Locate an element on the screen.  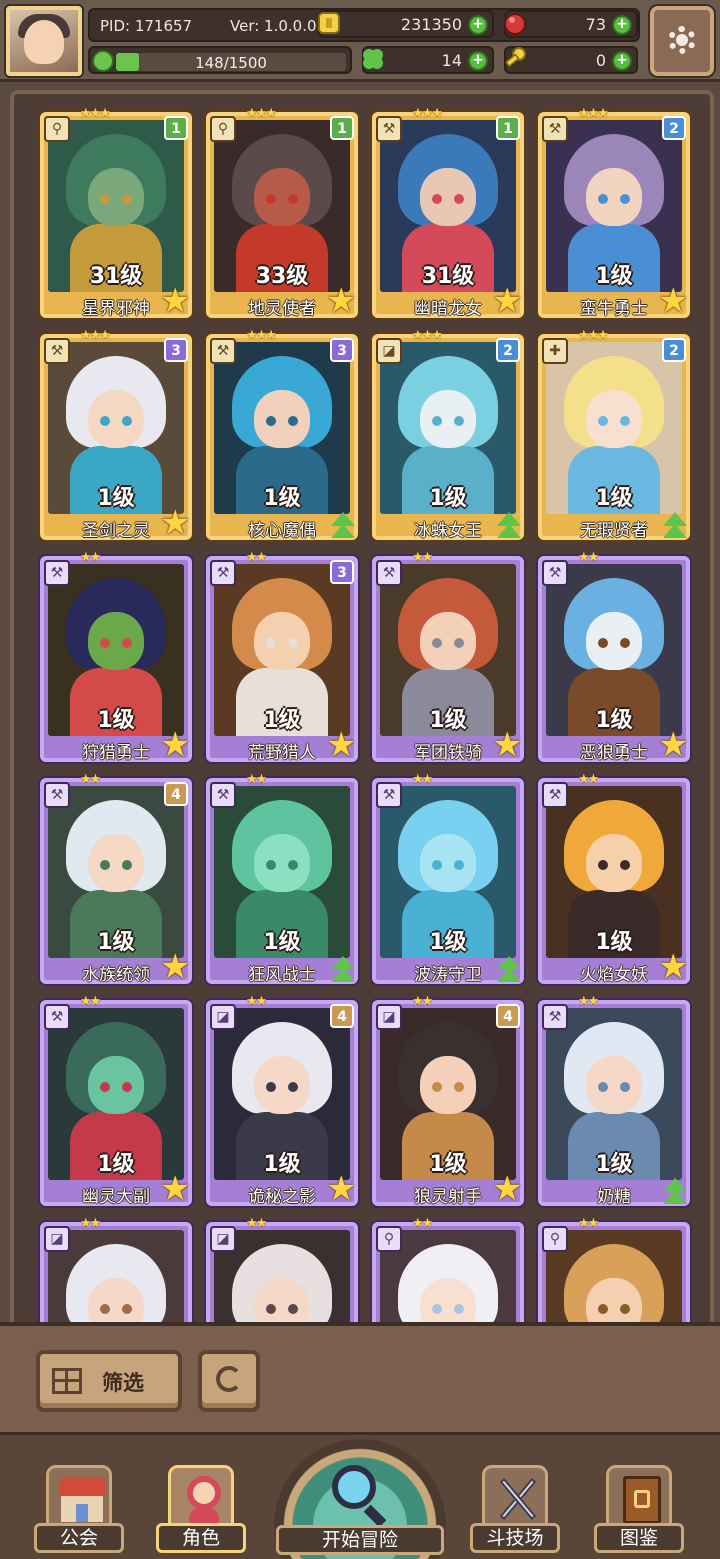
filter-label: 筛选 is located at coordinates (123, 1383).